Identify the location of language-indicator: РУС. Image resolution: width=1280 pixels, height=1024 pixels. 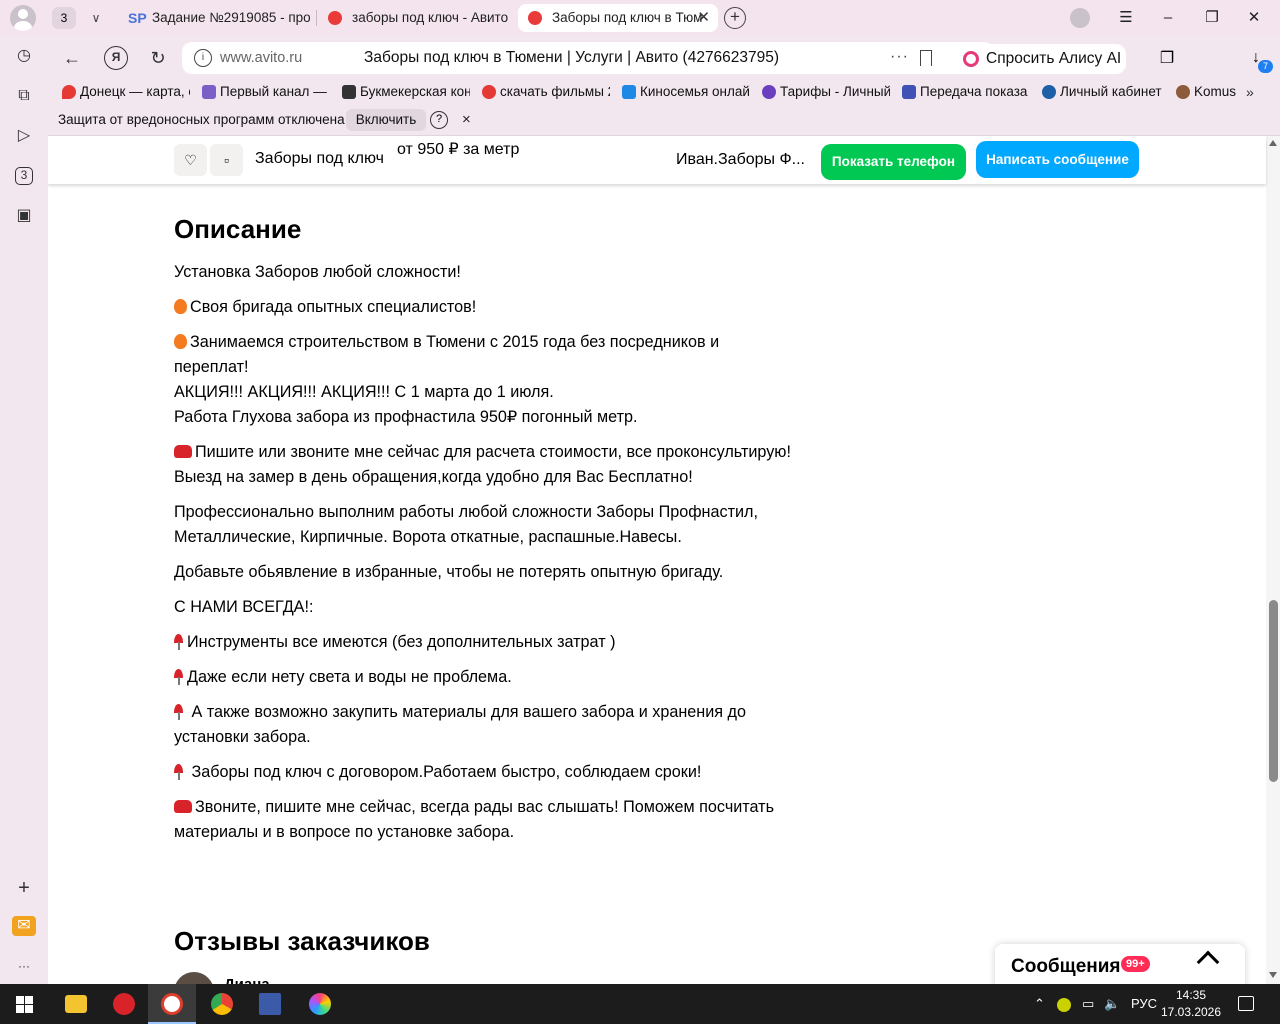
(1144, 1004).